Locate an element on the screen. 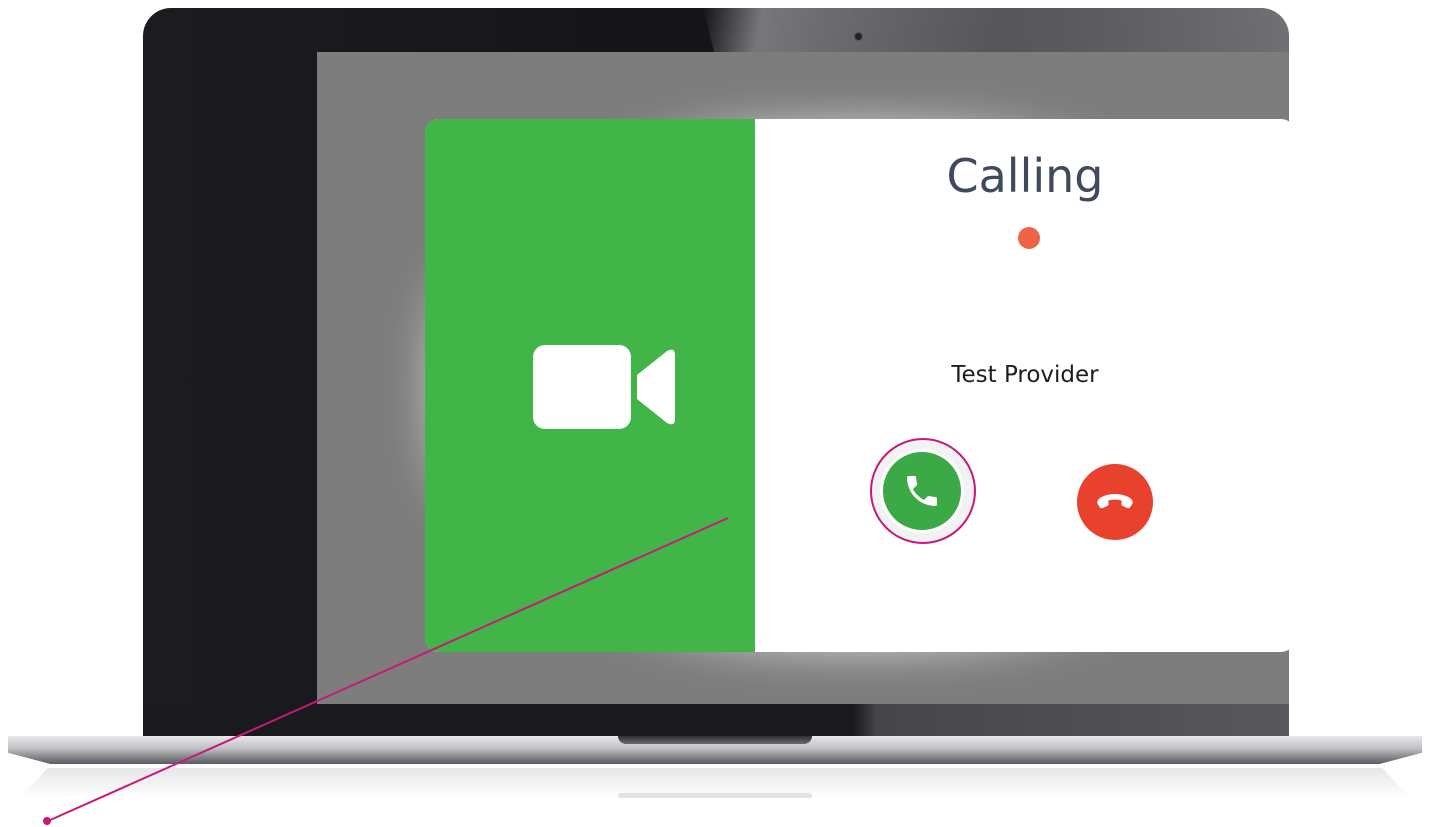  video-call-panel is located at coordinates (590, 385).